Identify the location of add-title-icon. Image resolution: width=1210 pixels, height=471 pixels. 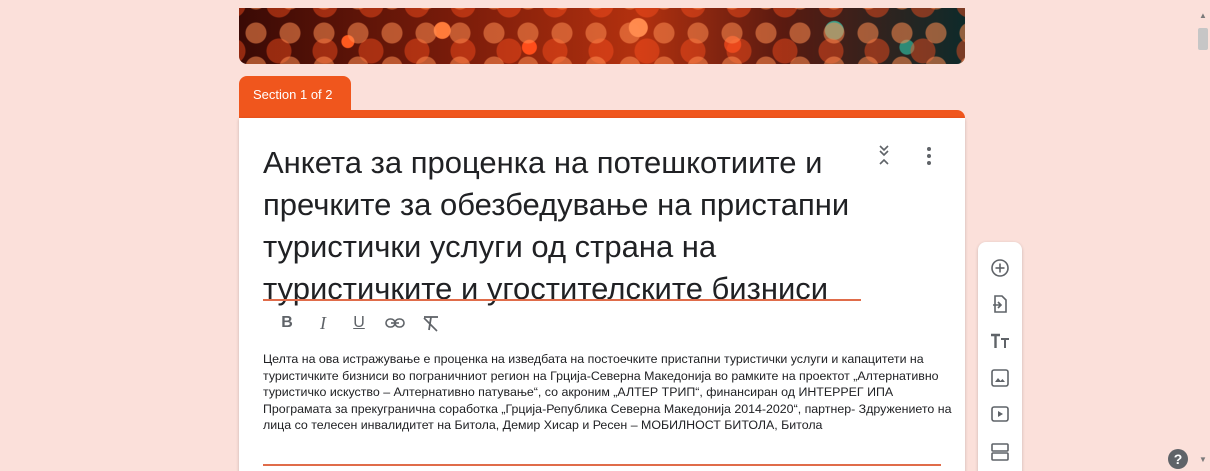
(1000, 340).